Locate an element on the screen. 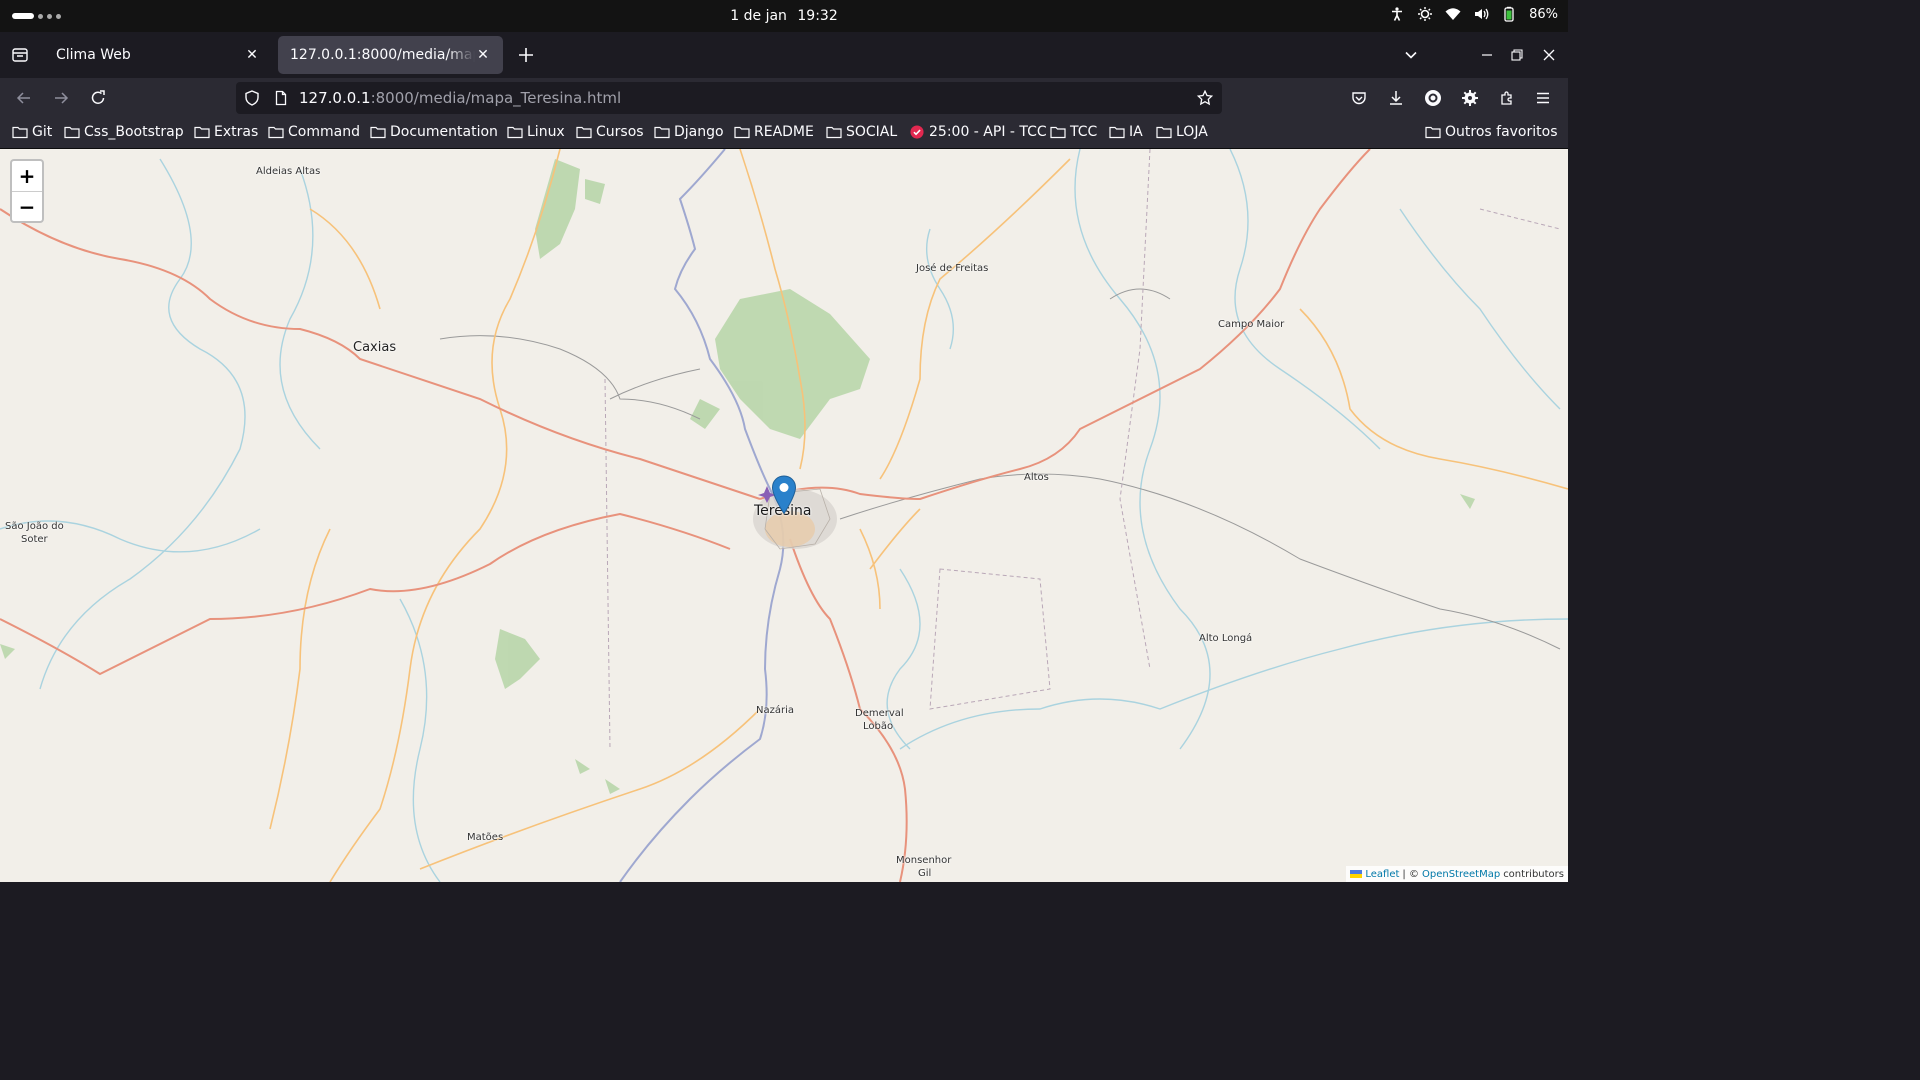 Image resolution: width=1920 pixels, height=1080 pixels. bookmark-documentation: Documentation is located at coordinates (434, 132).